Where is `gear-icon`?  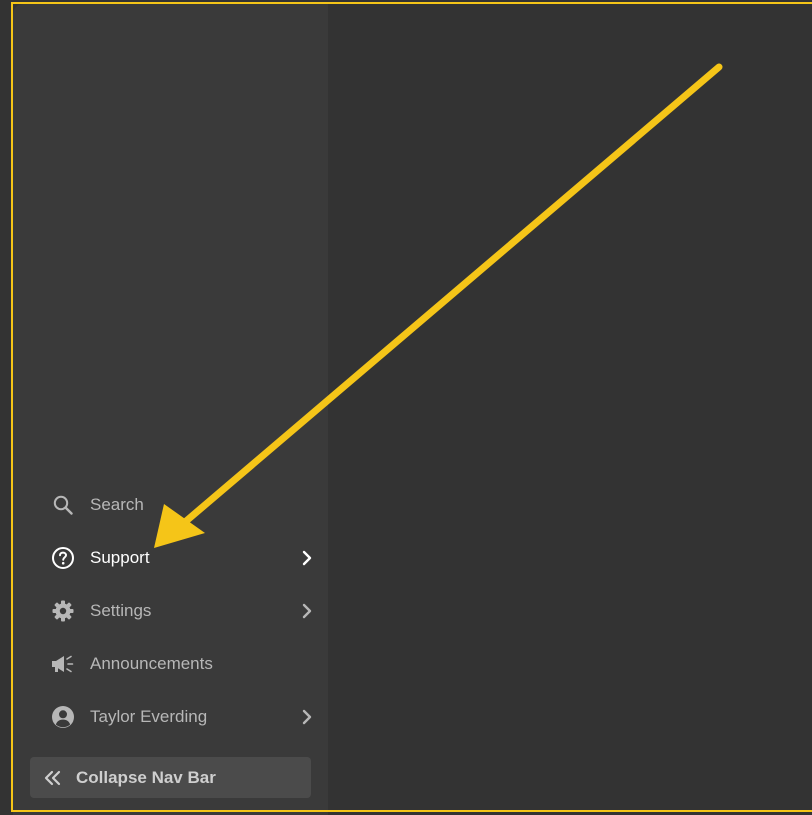 gear-icon is located at coordinates (63, 611).